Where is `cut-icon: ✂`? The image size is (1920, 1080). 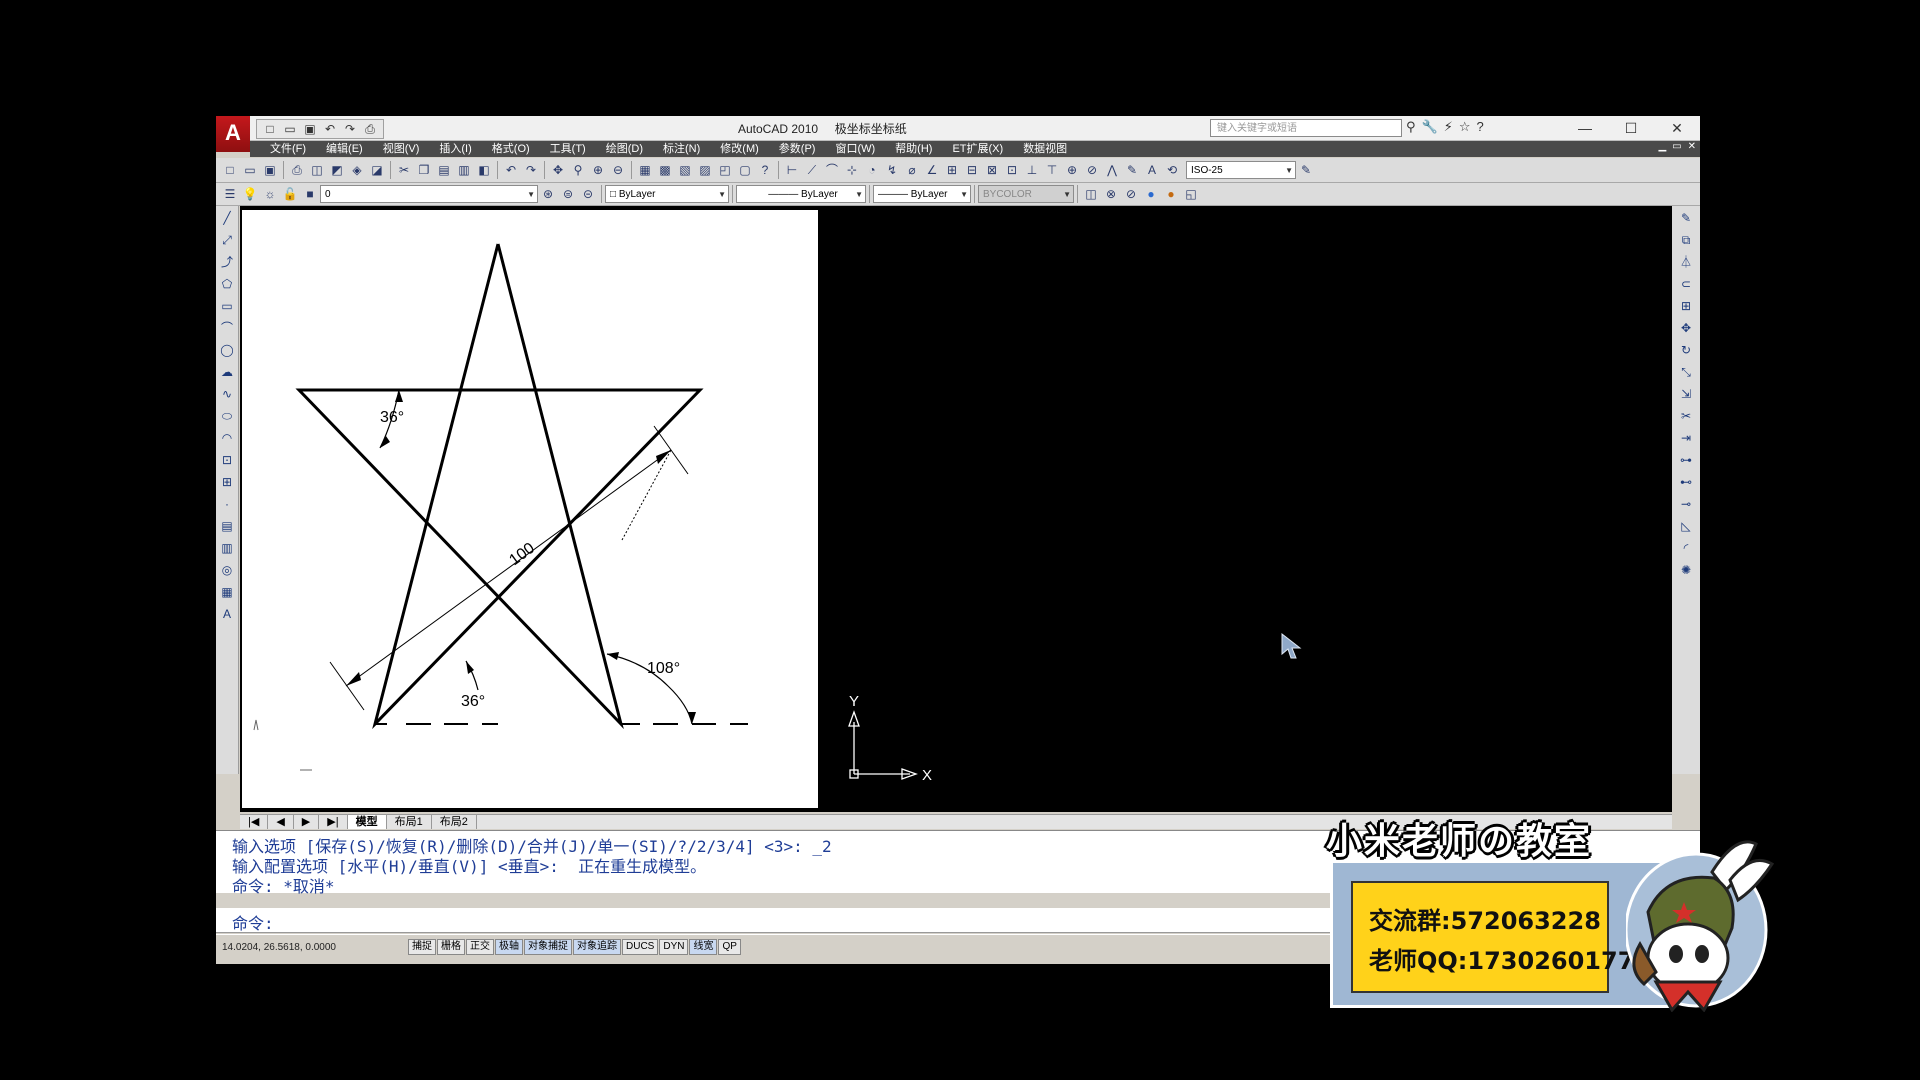
cut-icon: ✂ is located at coordinates (404, 170).